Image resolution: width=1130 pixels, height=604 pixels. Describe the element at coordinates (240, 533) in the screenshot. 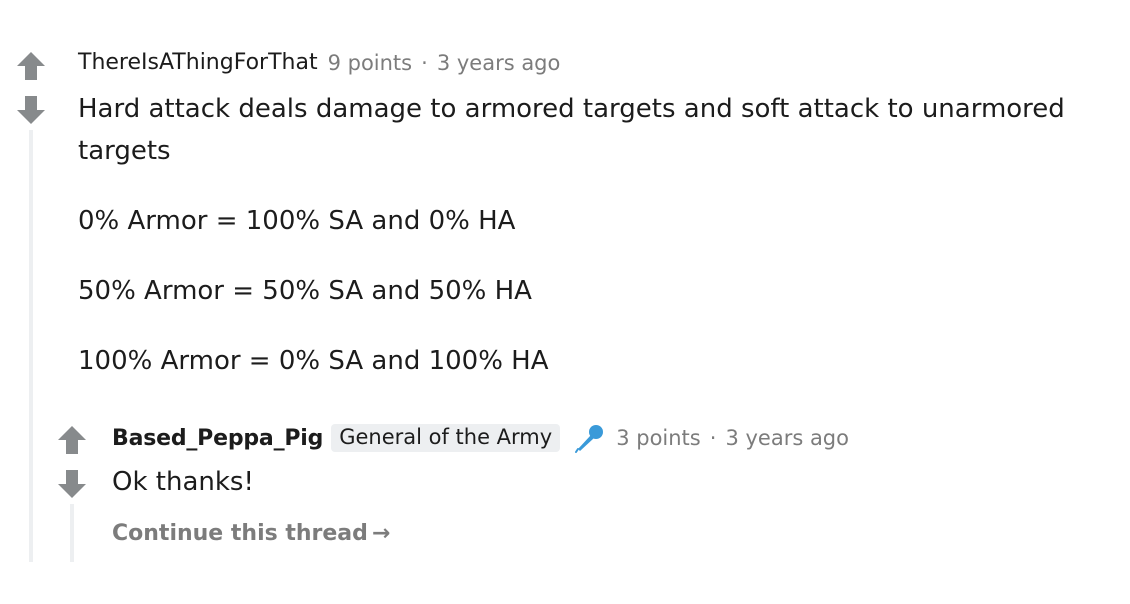

I see `continue-thread-label: Continue this thread` at that location.